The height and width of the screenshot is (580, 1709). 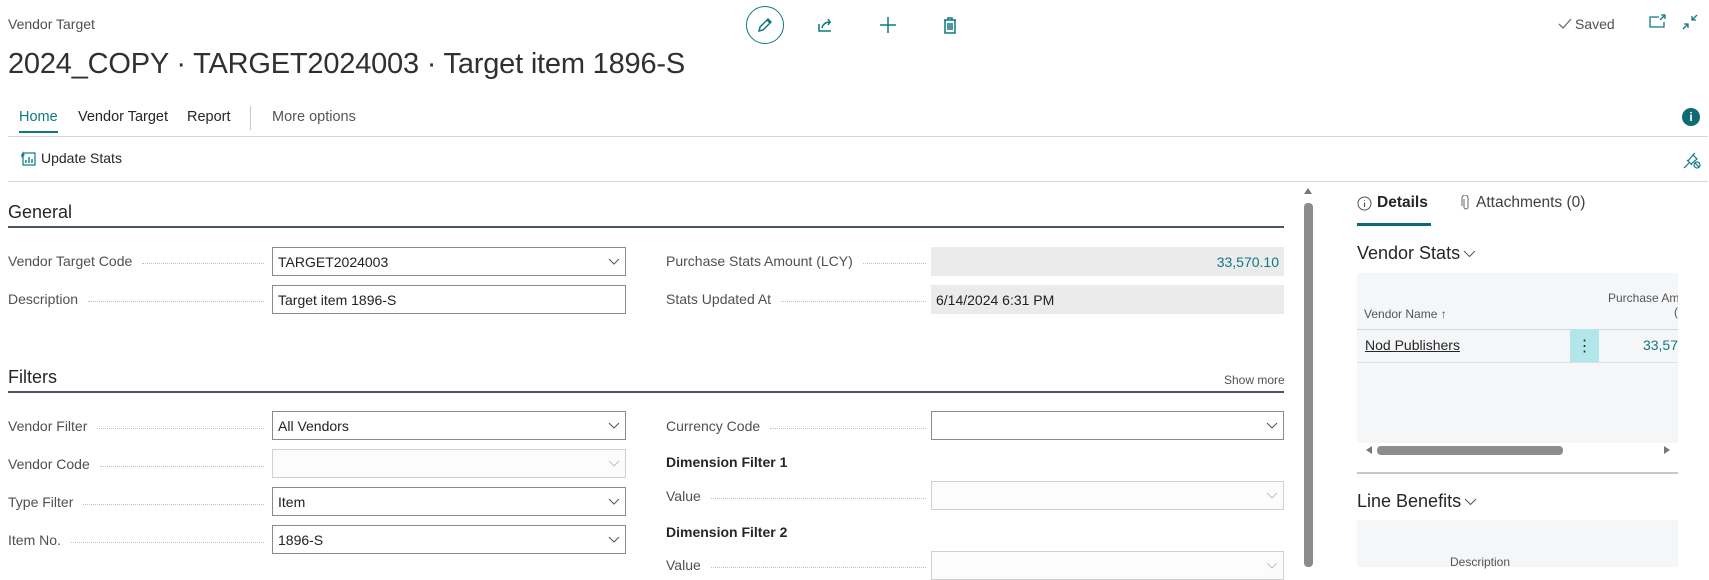 I want to click on more-vertical-icon: ⋮, so click(x=1584, y=346).